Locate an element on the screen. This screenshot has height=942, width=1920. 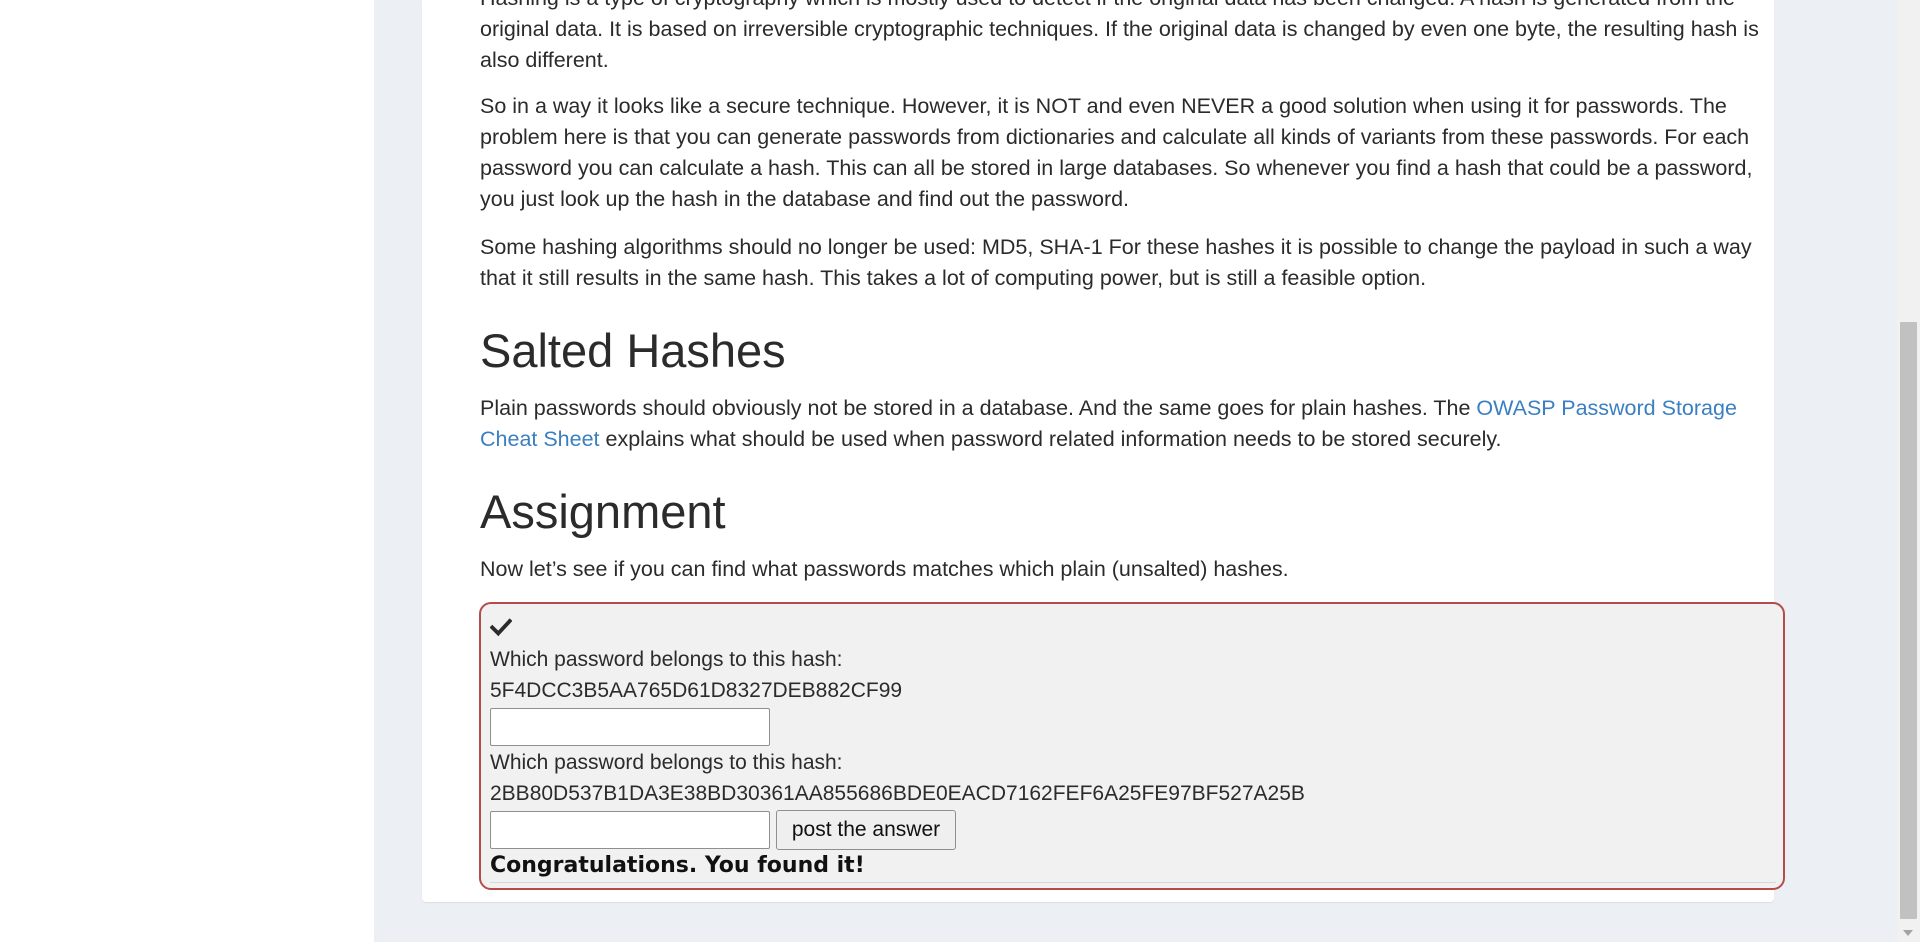
hash-1-value: 5F4DCC3B5AA765D61D8327DEB882CF99 is located at coordinates (696, 690).